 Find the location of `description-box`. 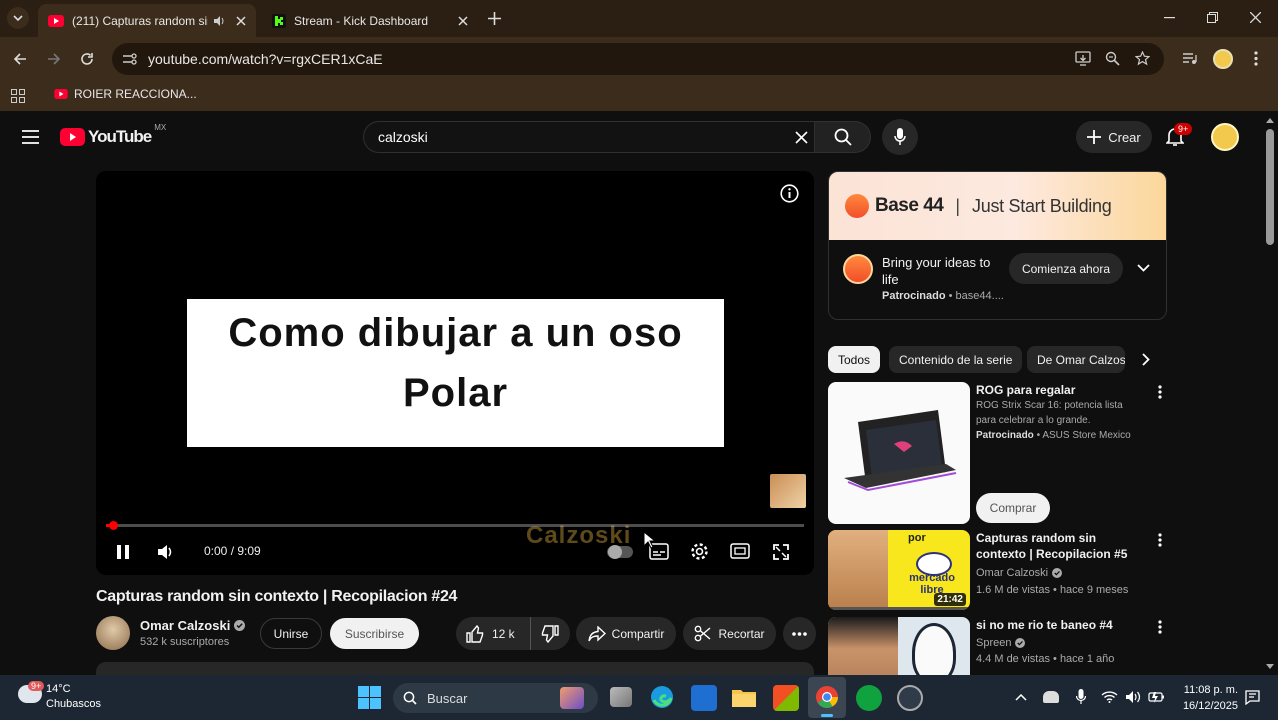

description-box is located at coordinates (455, 668).